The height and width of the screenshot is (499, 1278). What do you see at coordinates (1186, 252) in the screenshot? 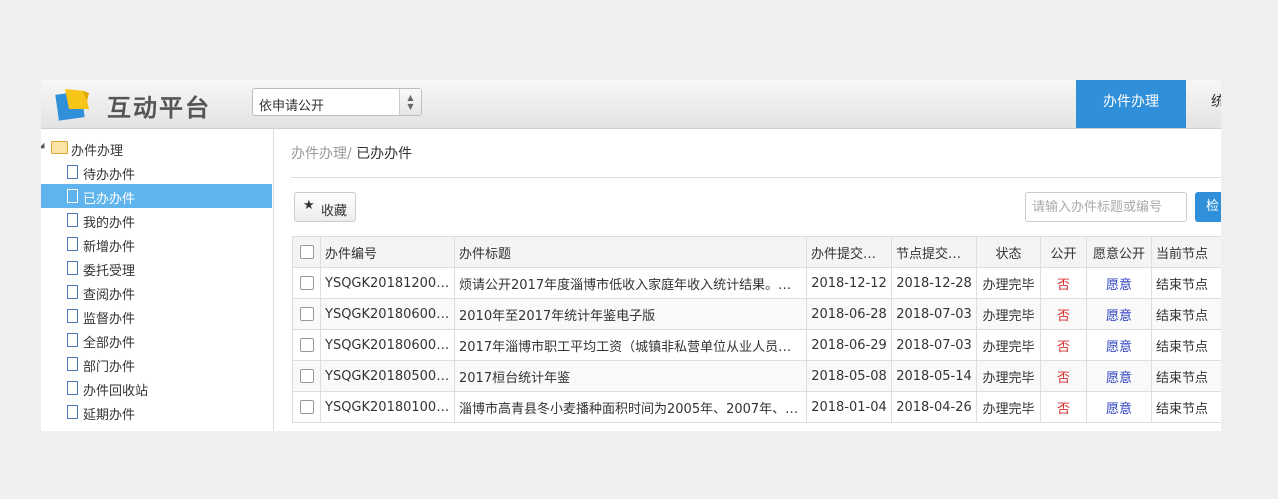
I see `col-header-current-node: 当前节点` at bounding box center [1186, 252].